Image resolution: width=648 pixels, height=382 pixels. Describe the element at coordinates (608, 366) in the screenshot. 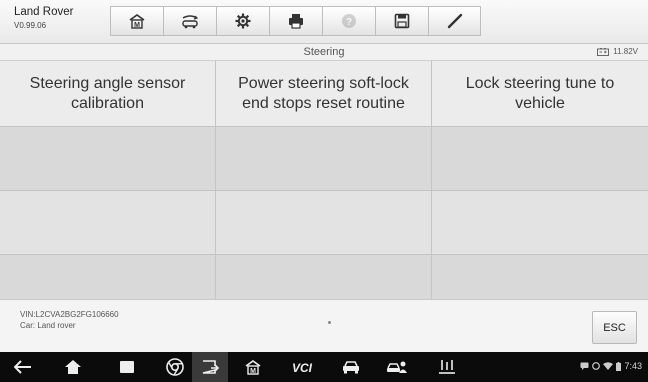

I see `wifi-icon` at that location.